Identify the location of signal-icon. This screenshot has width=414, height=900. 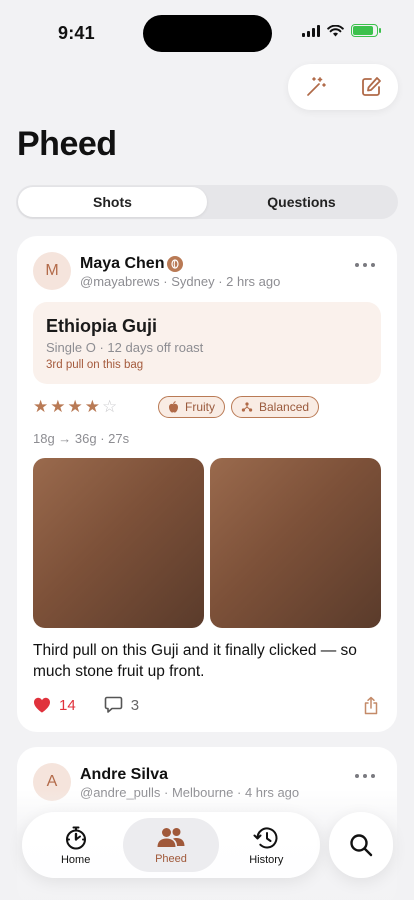
(311, 30).